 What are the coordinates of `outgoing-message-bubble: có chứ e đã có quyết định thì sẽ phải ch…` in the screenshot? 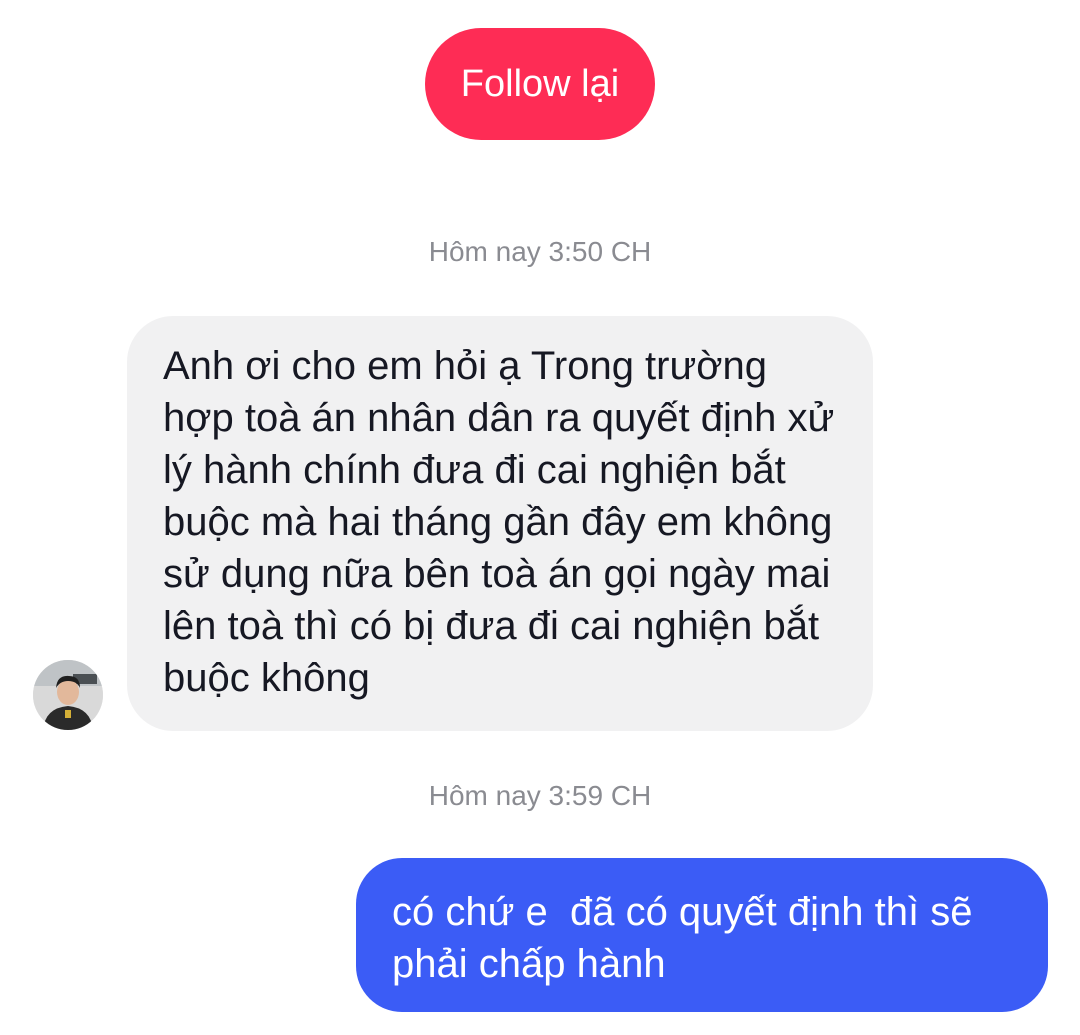 It's located at (702, 935).